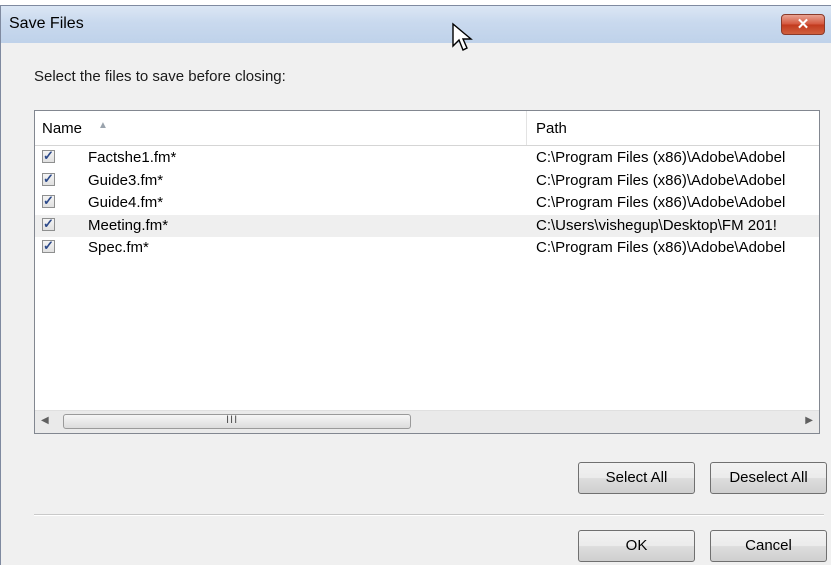  What do you see at coordinates (232, 420) in the screenshot?
I see `grip-icon: III` at bounding box center [232, 420].